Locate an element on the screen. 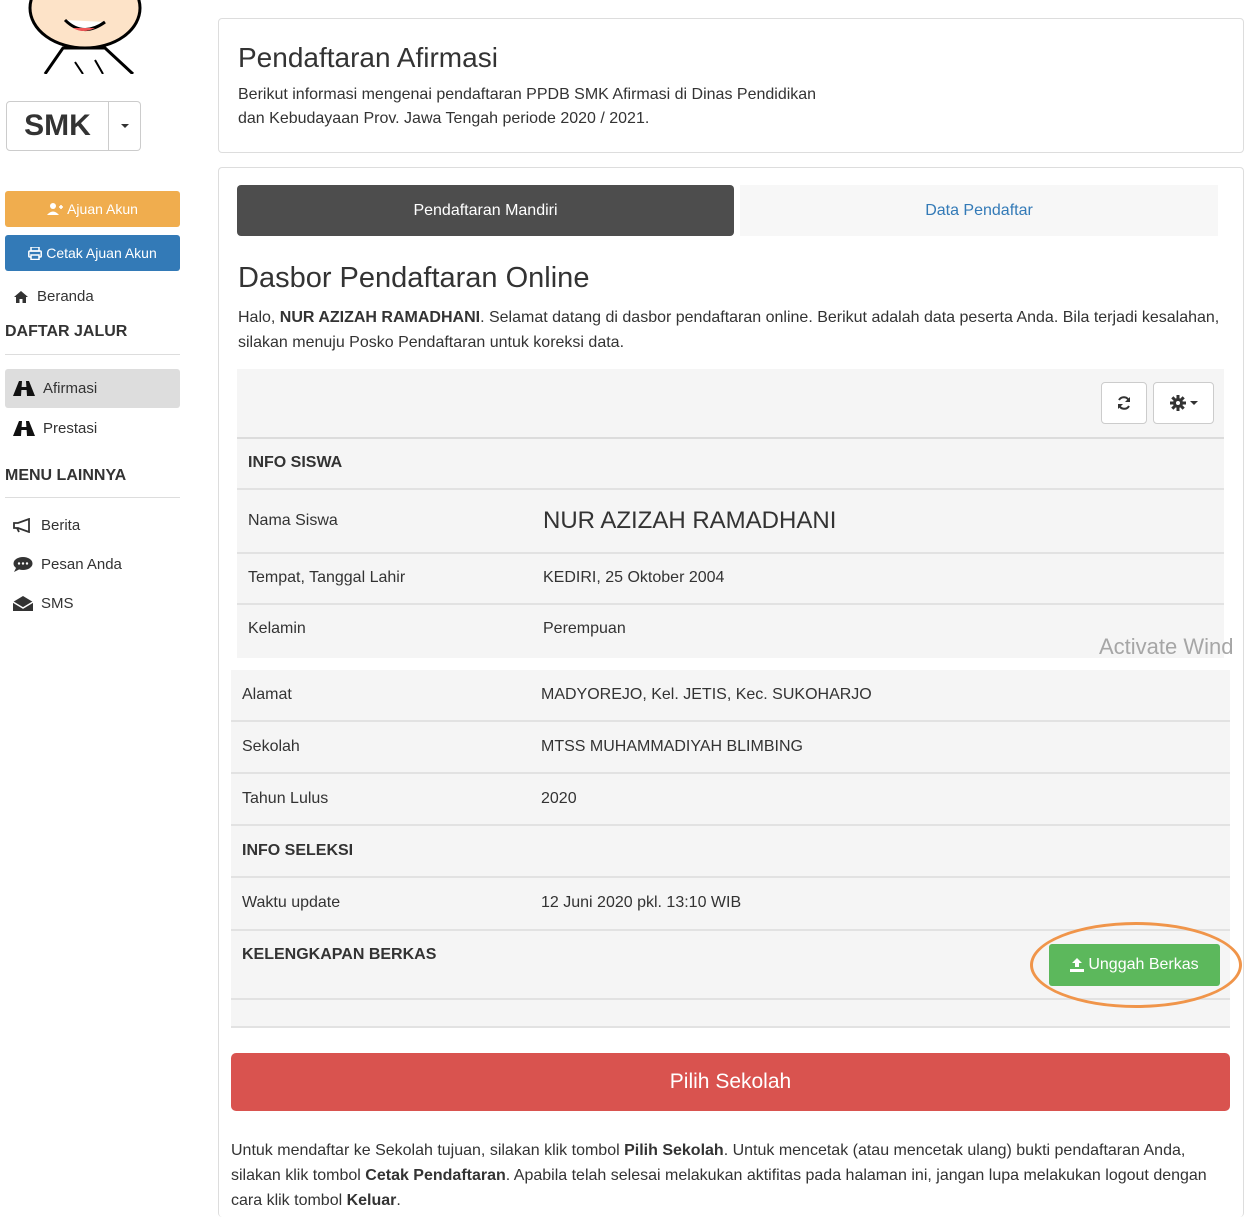 The image size is (1254, 1217). mascot-logo is located at coordinates (83, 37).